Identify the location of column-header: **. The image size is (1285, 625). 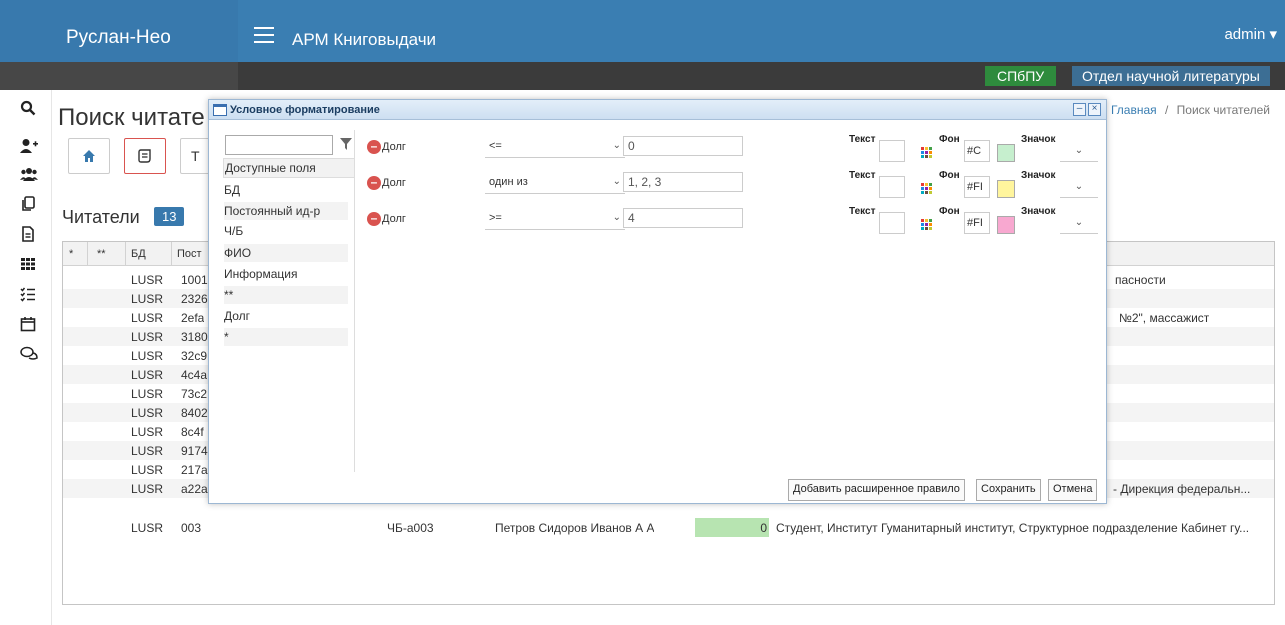
(101, 254).